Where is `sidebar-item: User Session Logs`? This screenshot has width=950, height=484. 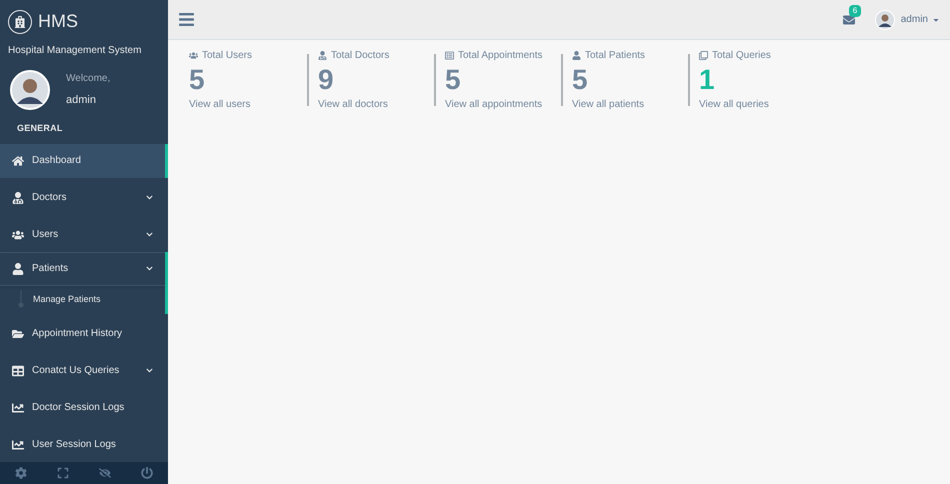 sidebar-item: User Session Logs is located at coordinates (82, 445).